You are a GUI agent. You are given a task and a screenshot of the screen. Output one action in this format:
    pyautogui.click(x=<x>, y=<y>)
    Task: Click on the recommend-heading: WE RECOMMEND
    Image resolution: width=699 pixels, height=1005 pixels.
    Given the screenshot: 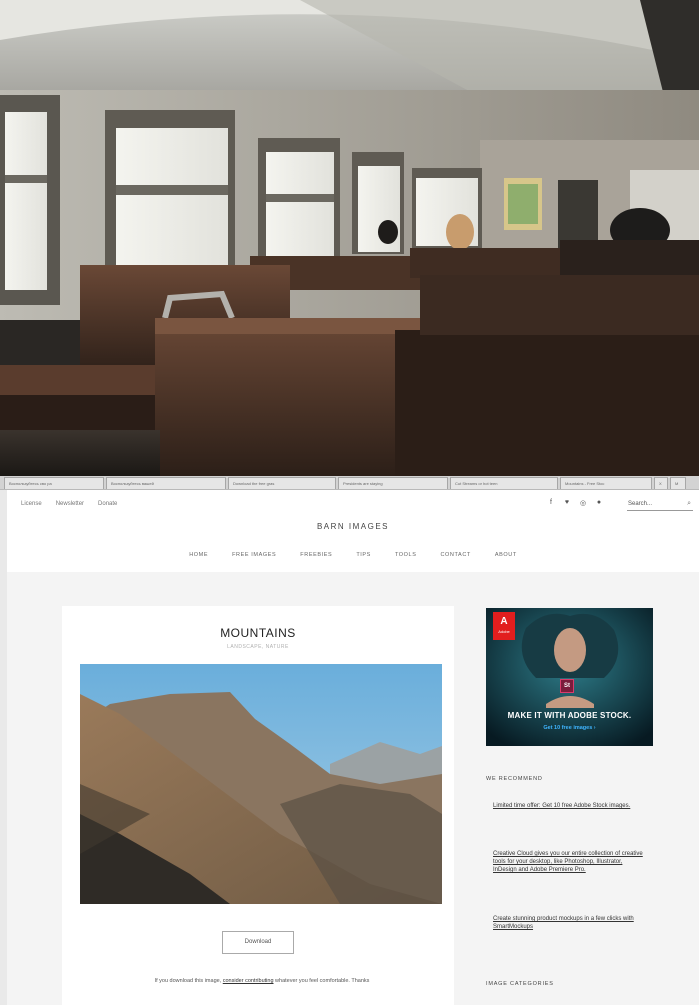 What is the action you would take?
    pyautogui.click(x=514, y=779)
    